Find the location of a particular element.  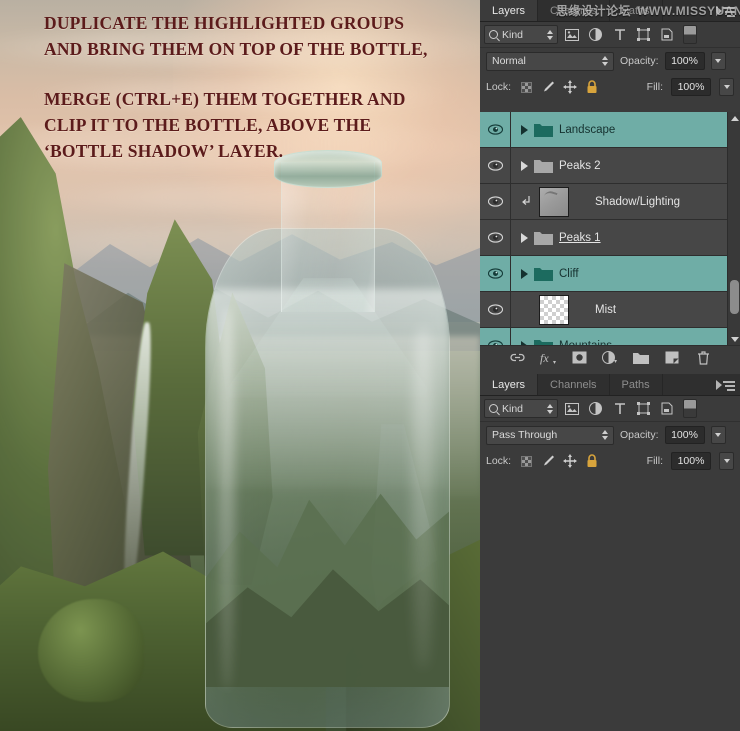

layer-row-content: Peaks 1 is located at coordinates (625, 237).